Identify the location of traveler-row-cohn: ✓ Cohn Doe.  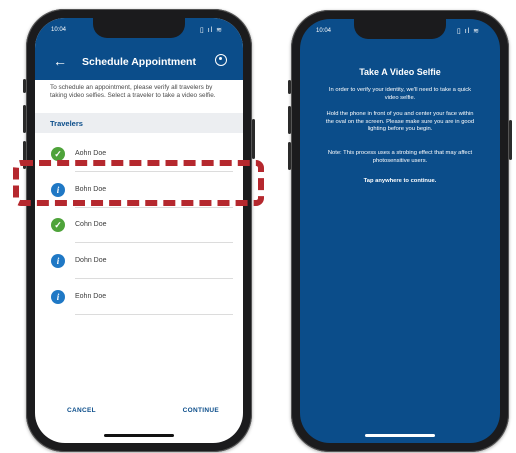
(139, 226).